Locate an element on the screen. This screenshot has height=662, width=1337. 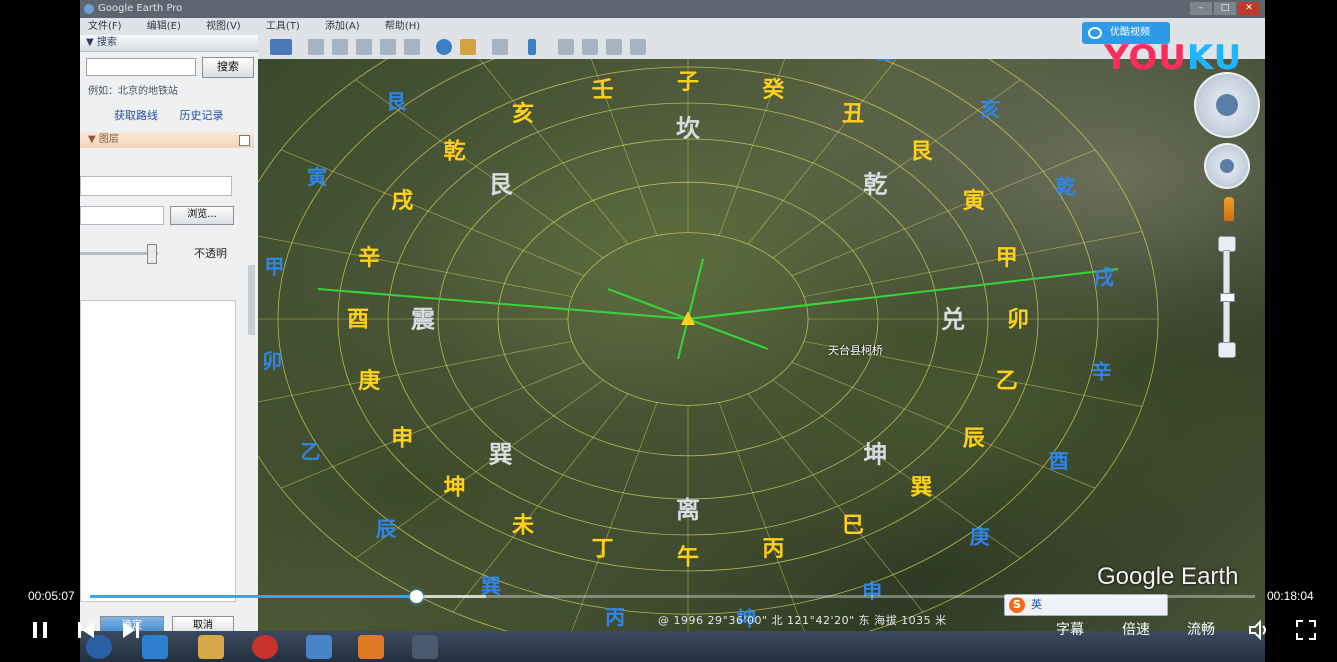
compass-outer-label: 辛 is located at coordinates (369, 258).